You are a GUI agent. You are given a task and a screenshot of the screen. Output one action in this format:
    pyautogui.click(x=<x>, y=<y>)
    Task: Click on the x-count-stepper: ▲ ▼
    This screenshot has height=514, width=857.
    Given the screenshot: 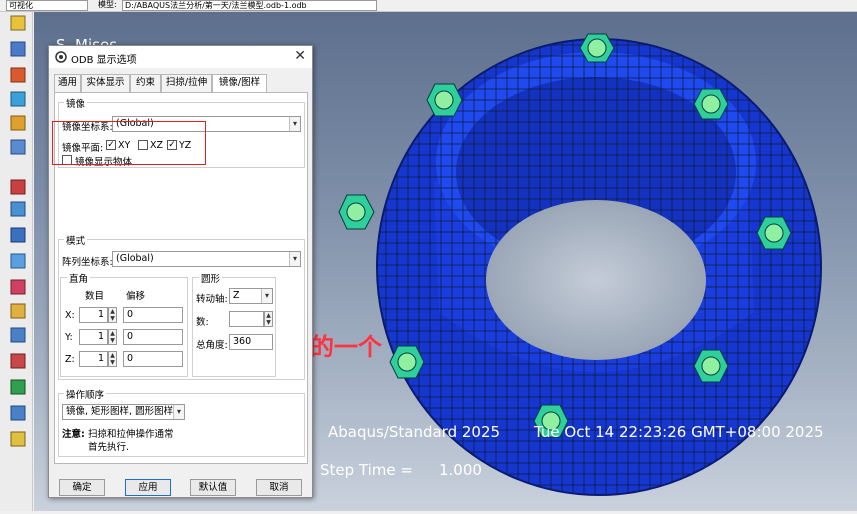 What is the action you would take?
    pyautogui.click(x=112, y=315)
    